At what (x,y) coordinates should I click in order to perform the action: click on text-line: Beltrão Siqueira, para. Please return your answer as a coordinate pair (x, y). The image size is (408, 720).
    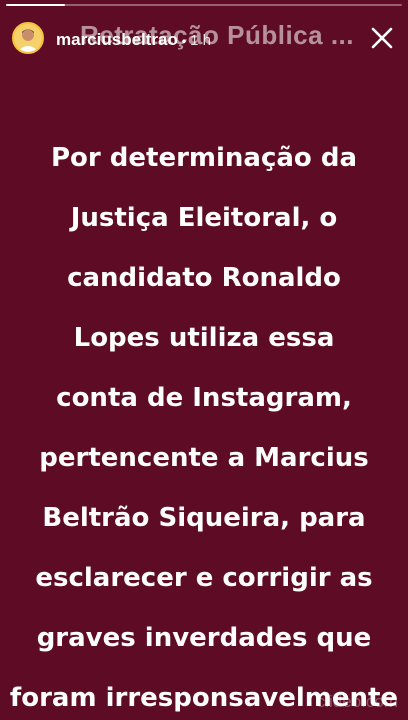
    Looking at the image, I should click on (204, 518).